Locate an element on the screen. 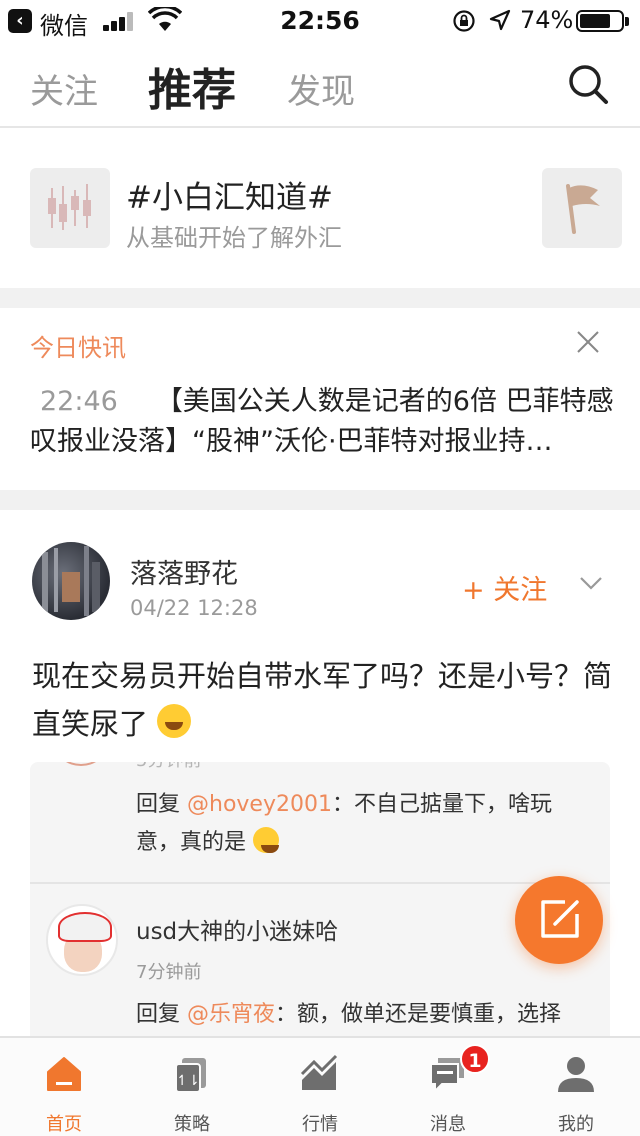 The height and width of the screenshot is (1136, 640). unread-badge: 1 is located at coordinates (475, 1059).